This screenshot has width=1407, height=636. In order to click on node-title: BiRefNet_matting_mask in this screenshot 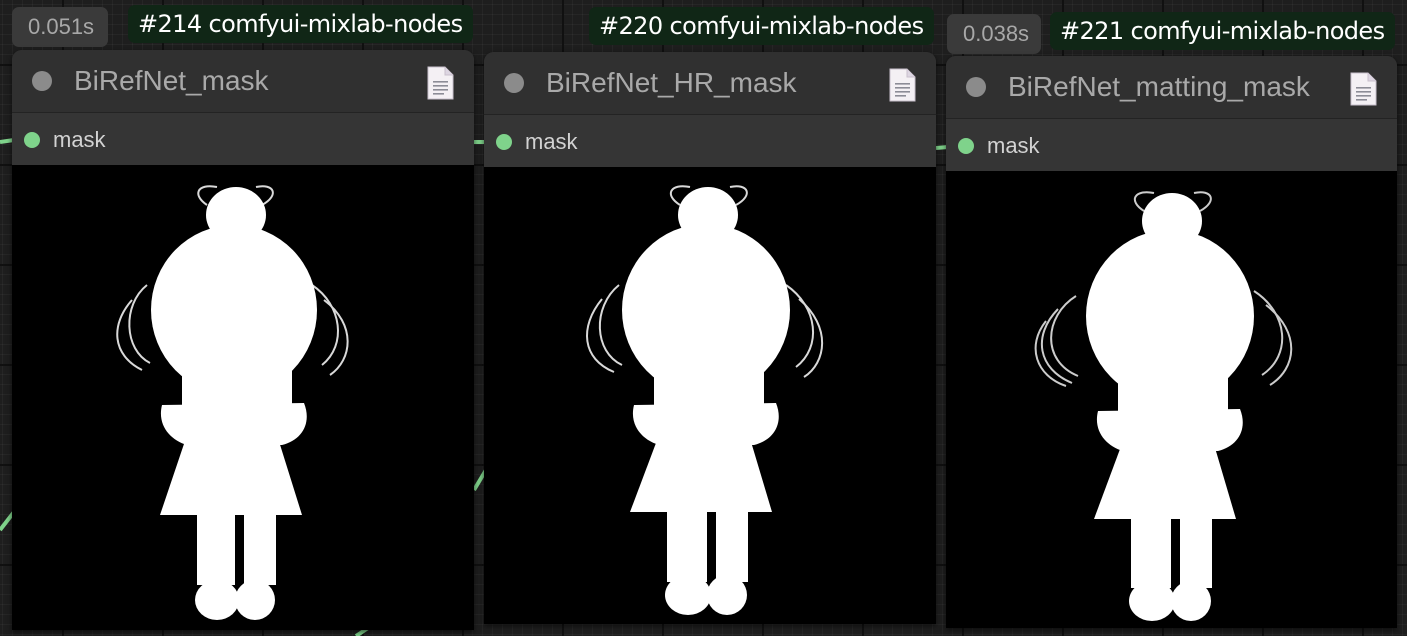, I will do `click(1159, 86)`.